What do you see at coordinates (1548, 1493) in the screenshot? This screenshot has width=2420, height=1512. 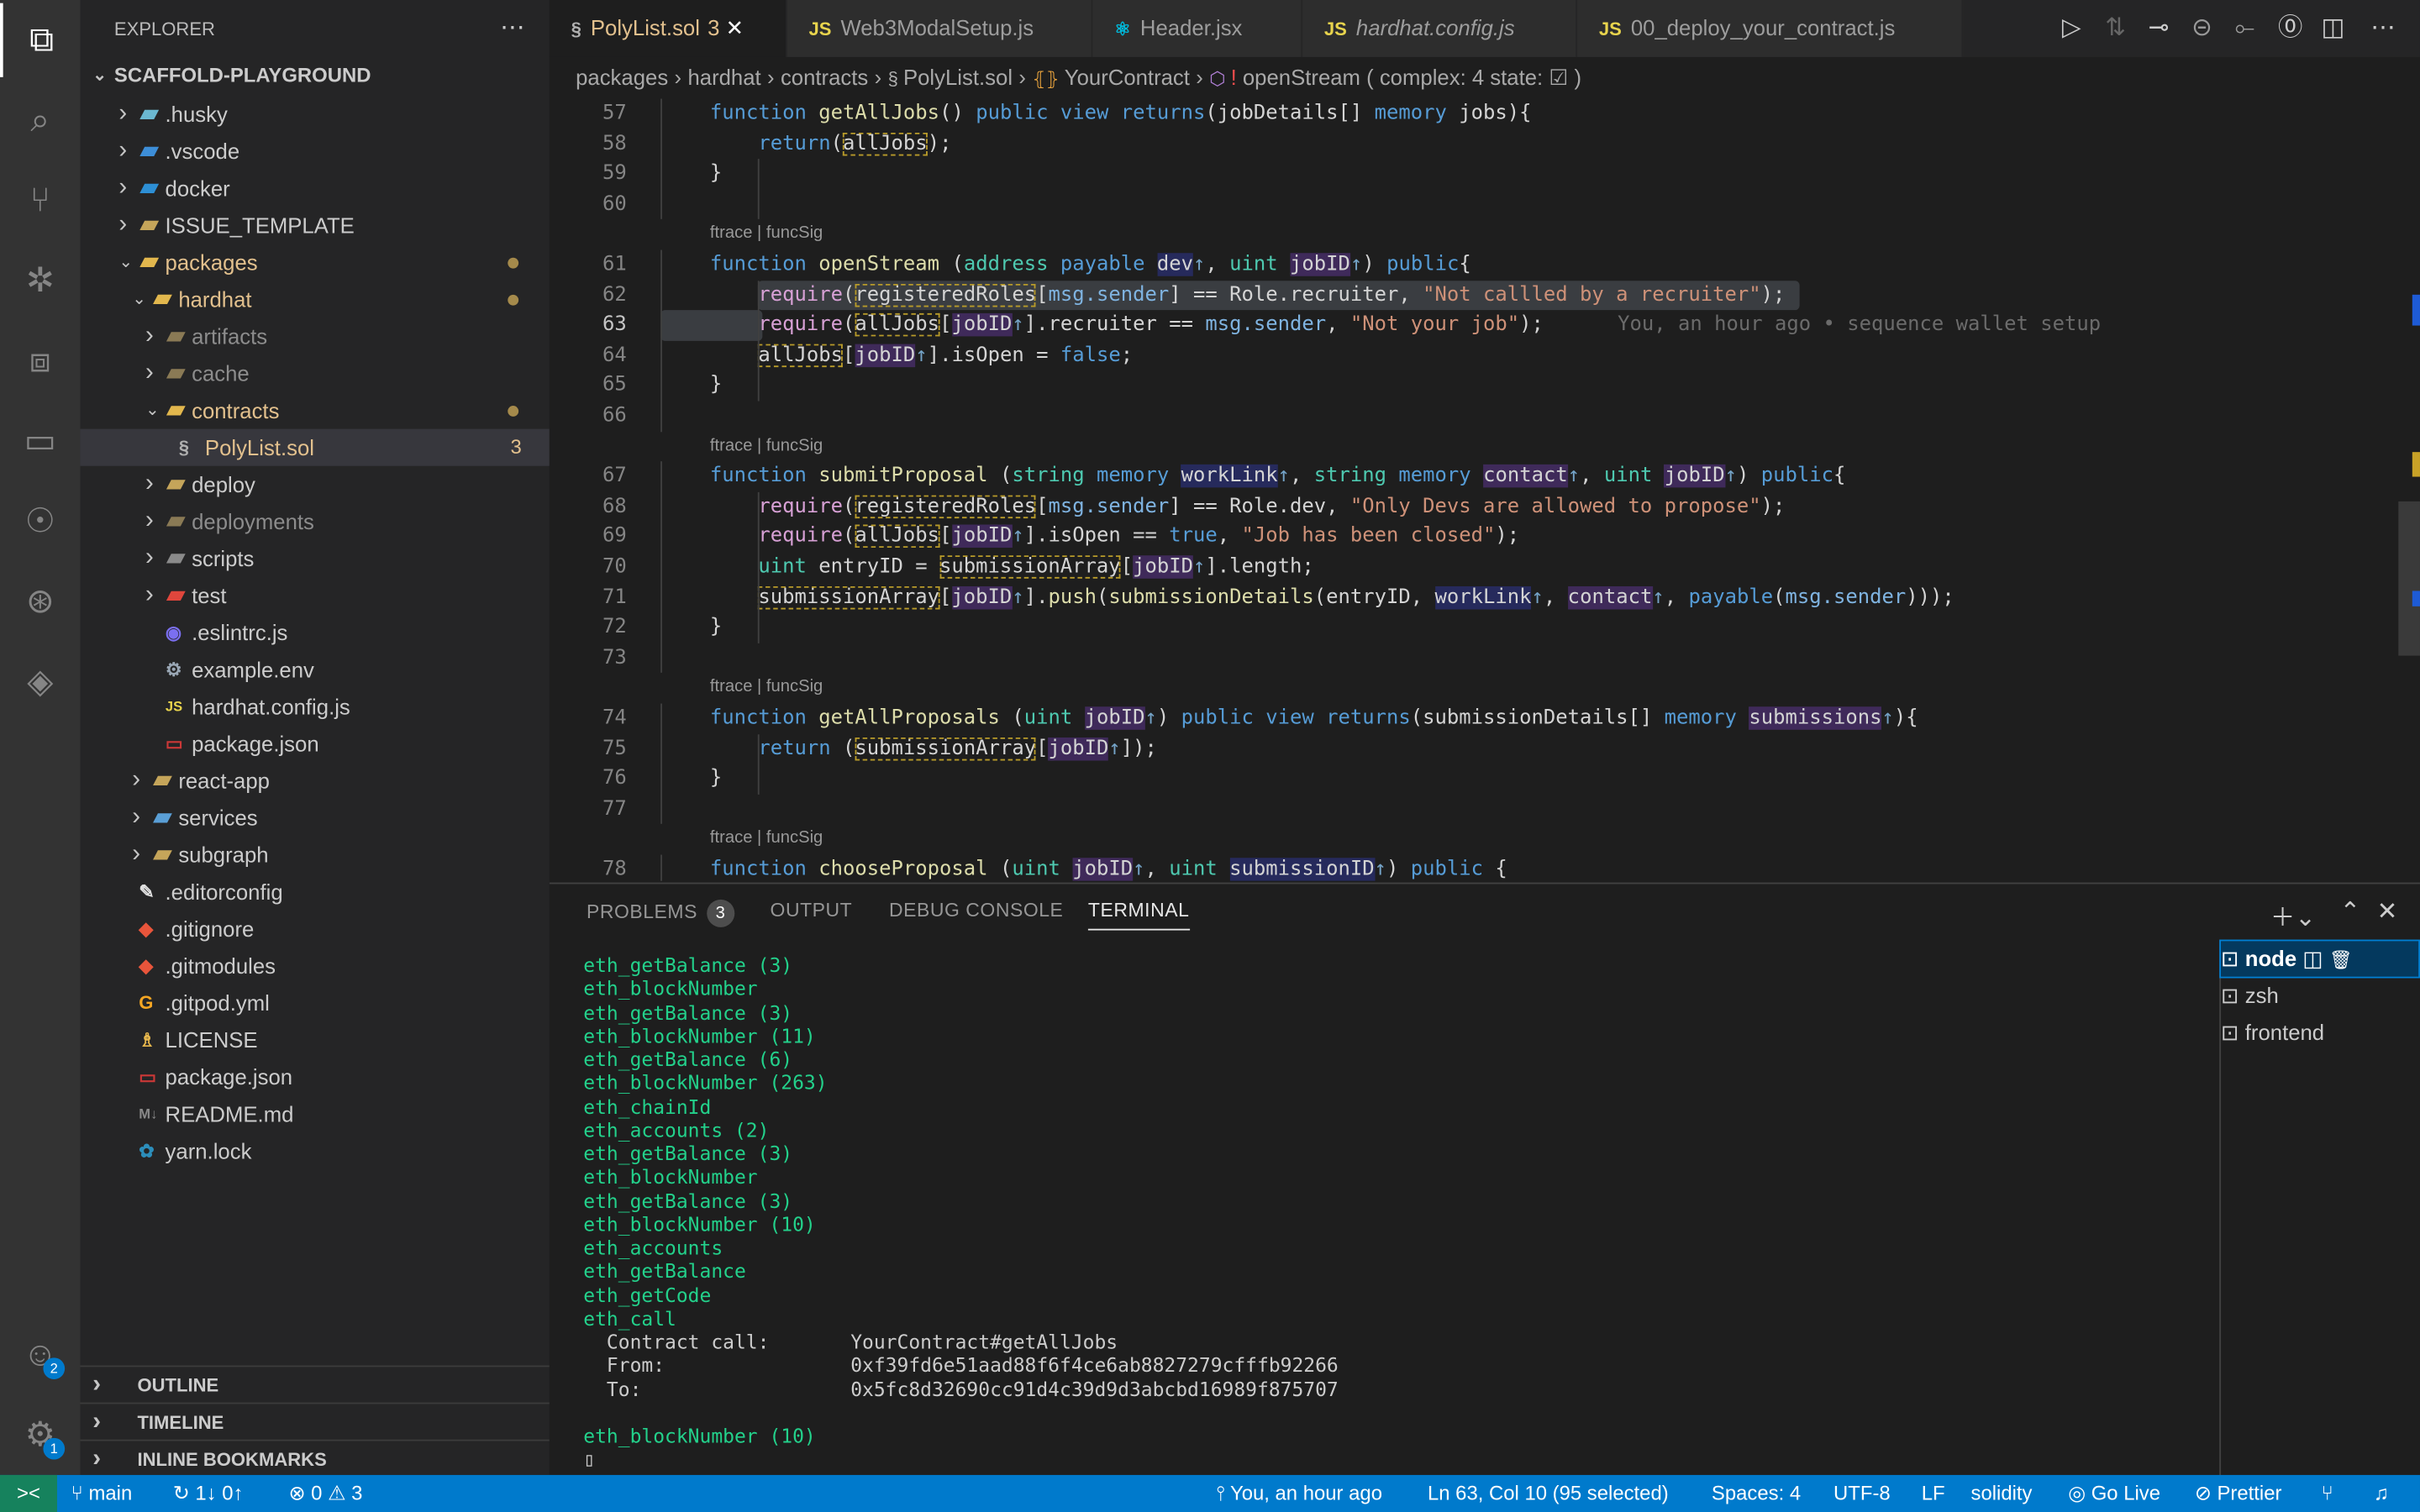 I see `cursor-position: Ln 63, Col 10 (95 selected)` at bounding box center [1548, 1493].